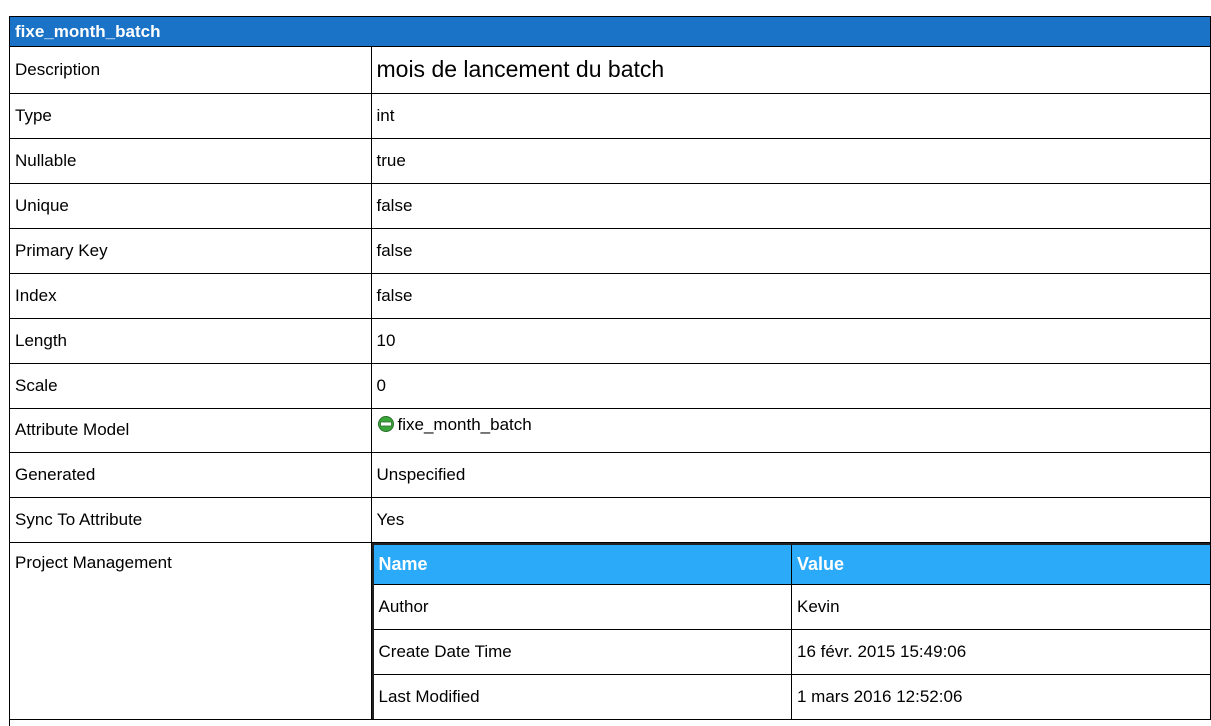 The image size is (1211, 726). What do you see at coordinates (791, 161) in the screenshot?
I see `row-value-nullable: true` at bounding box center [791, 161].